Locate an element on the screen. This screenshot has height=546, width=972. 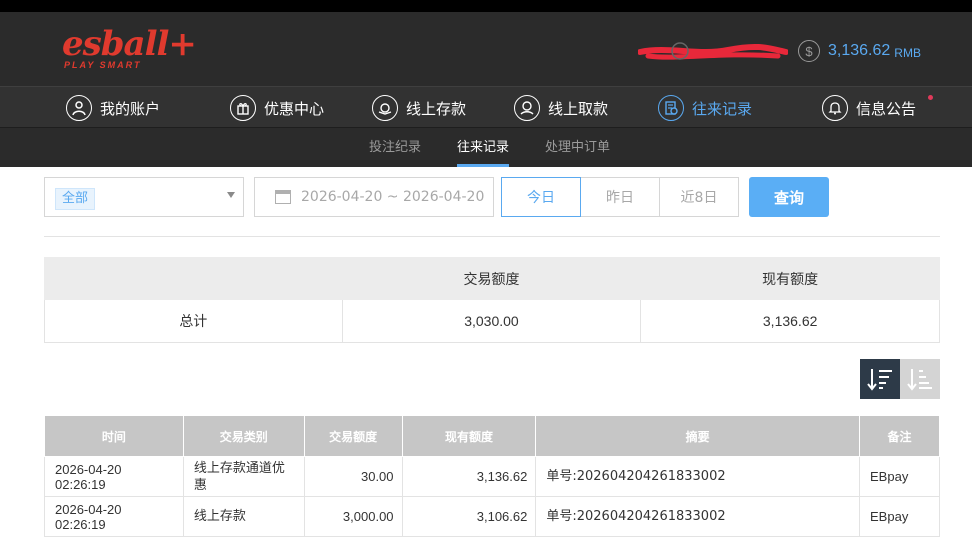
summary-total-amount: 3,030.00 is located at coordinates (491, 321).